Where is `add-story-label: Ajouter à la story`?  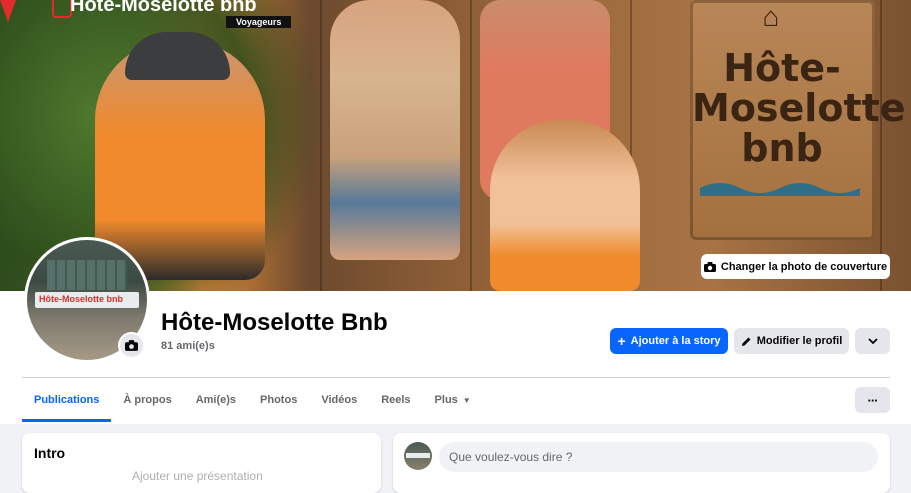
add-story-label: Ajouter à la story is located at coordinates (675, 341).